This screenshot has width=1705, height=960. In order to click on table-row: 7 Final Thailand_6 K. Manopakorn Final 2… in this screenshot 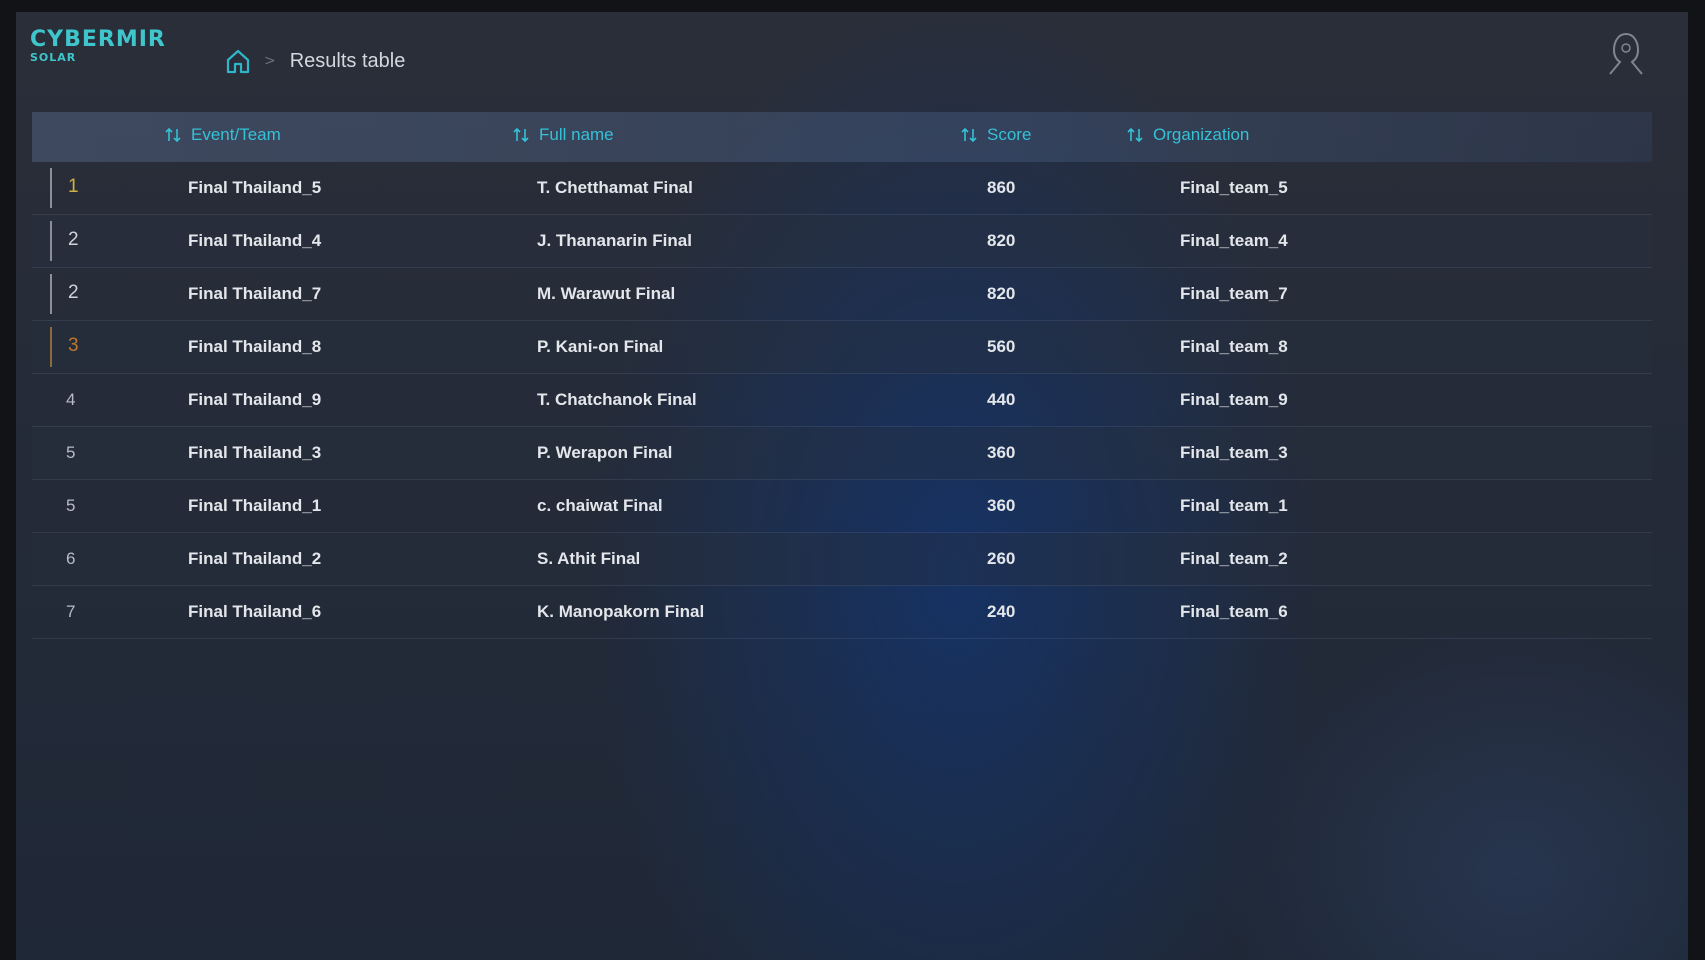, I will do `click(842, 612)`.